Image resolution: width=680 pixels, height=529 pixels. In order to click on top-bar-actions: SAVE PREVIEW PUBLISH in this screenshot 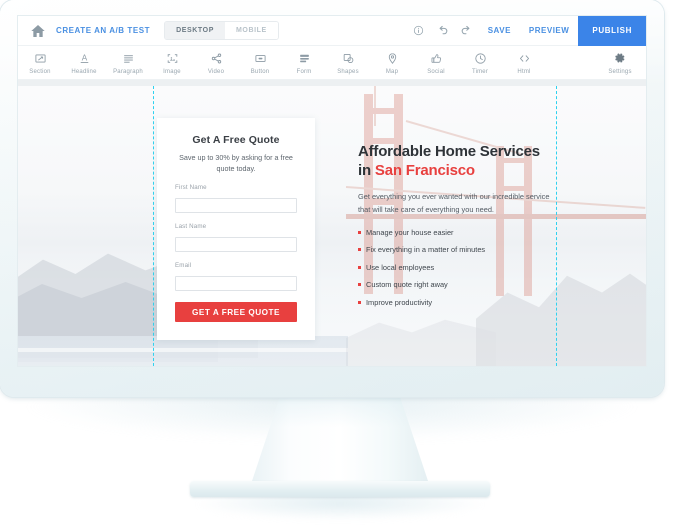, I will do `click(526, 31)`.